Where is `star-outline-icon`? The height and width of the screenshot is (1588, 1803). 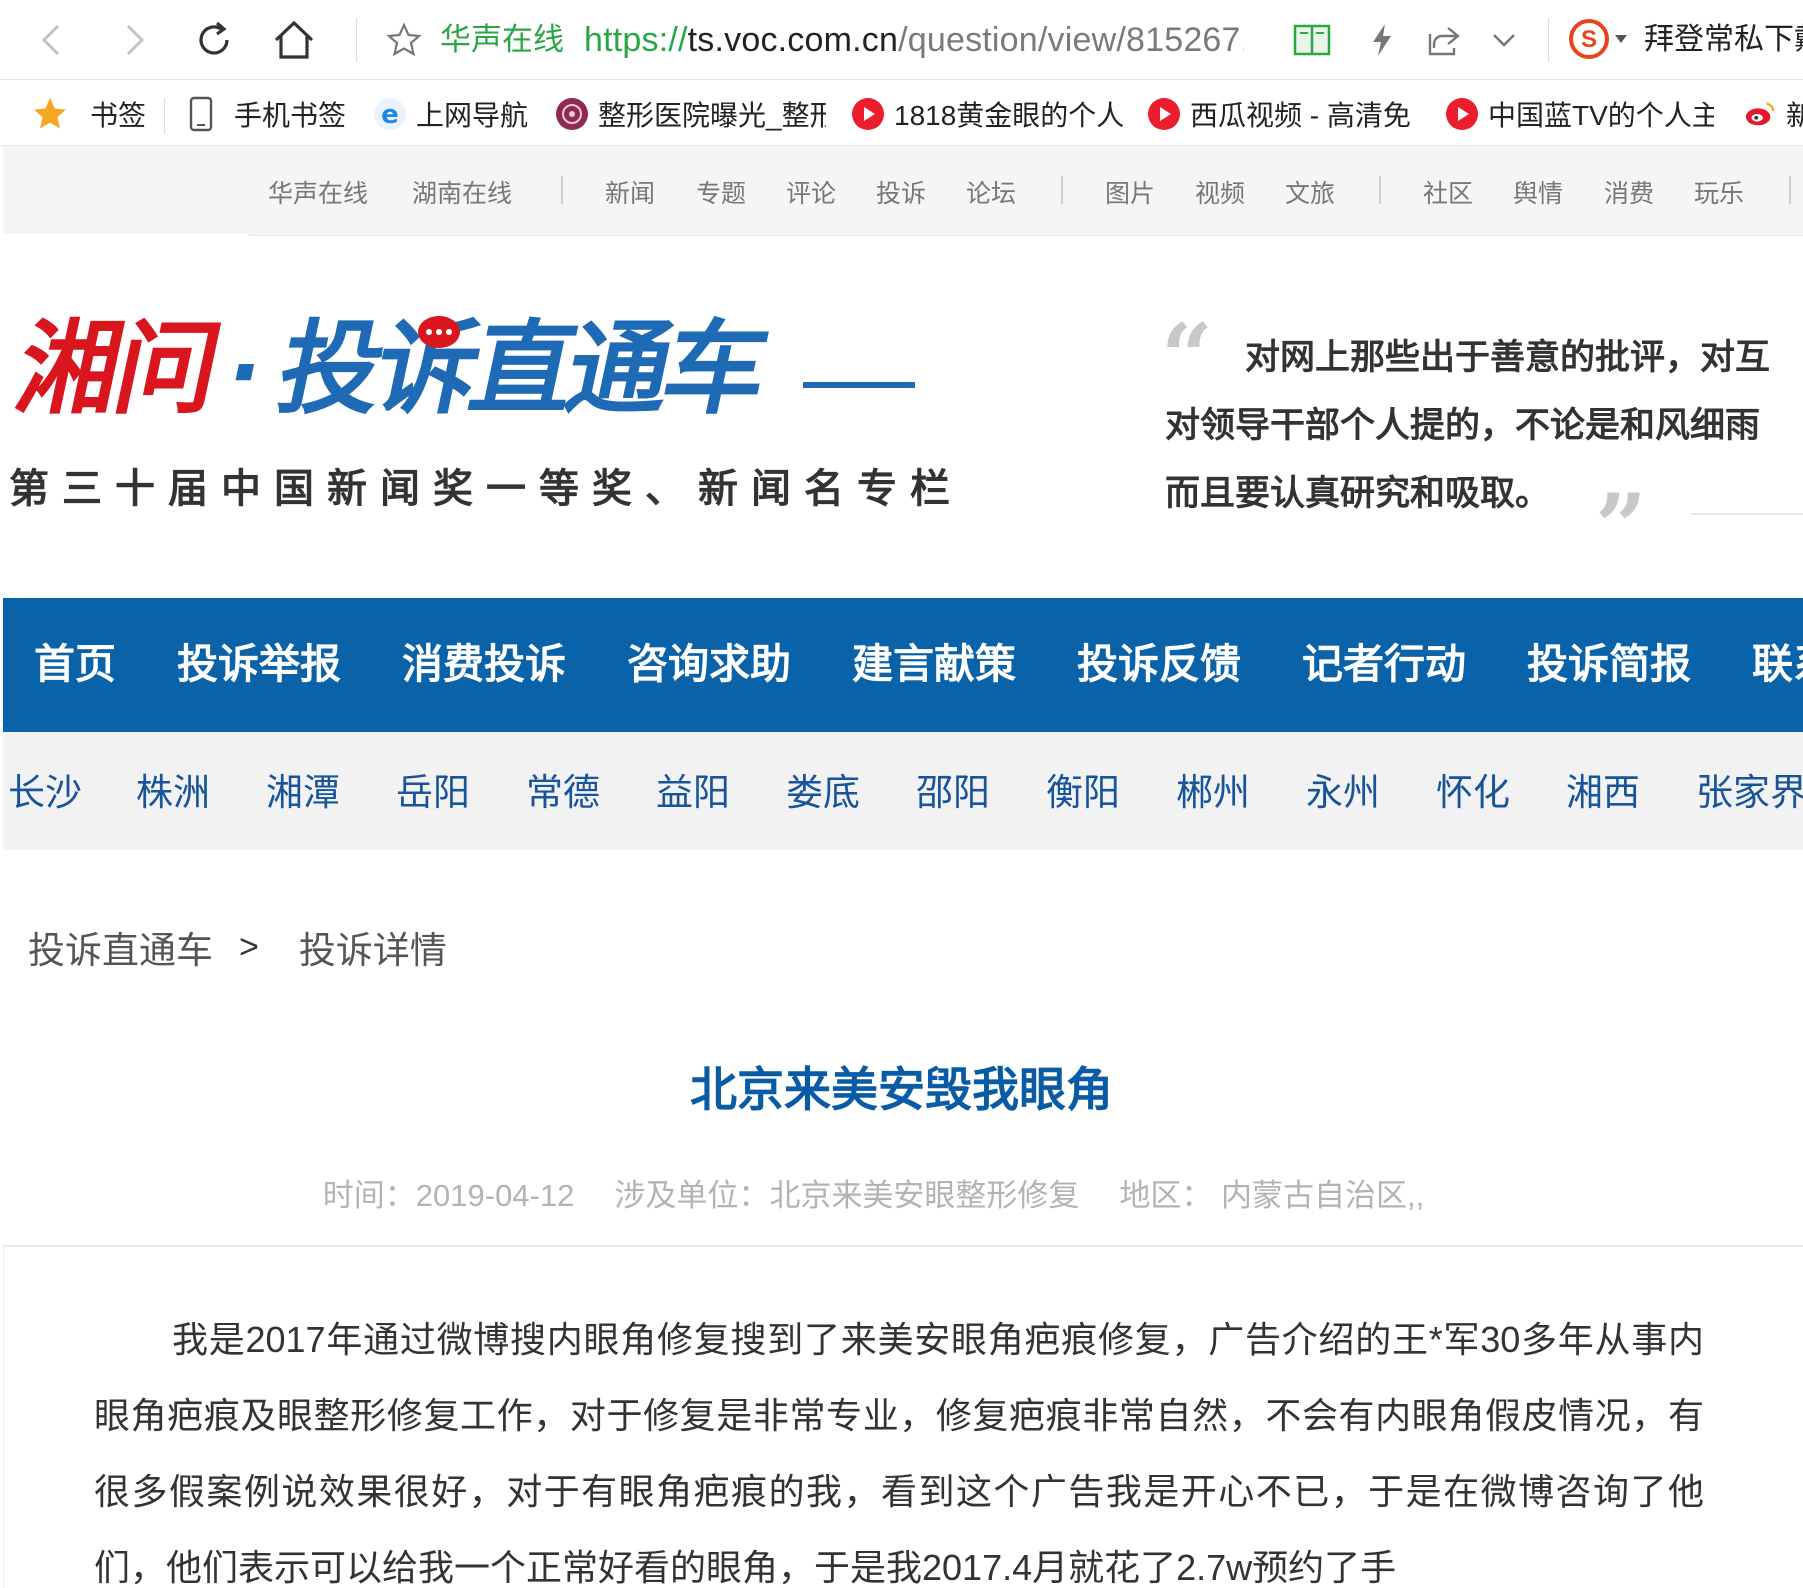
star-outline-icon is located at coordinates (404, 39).